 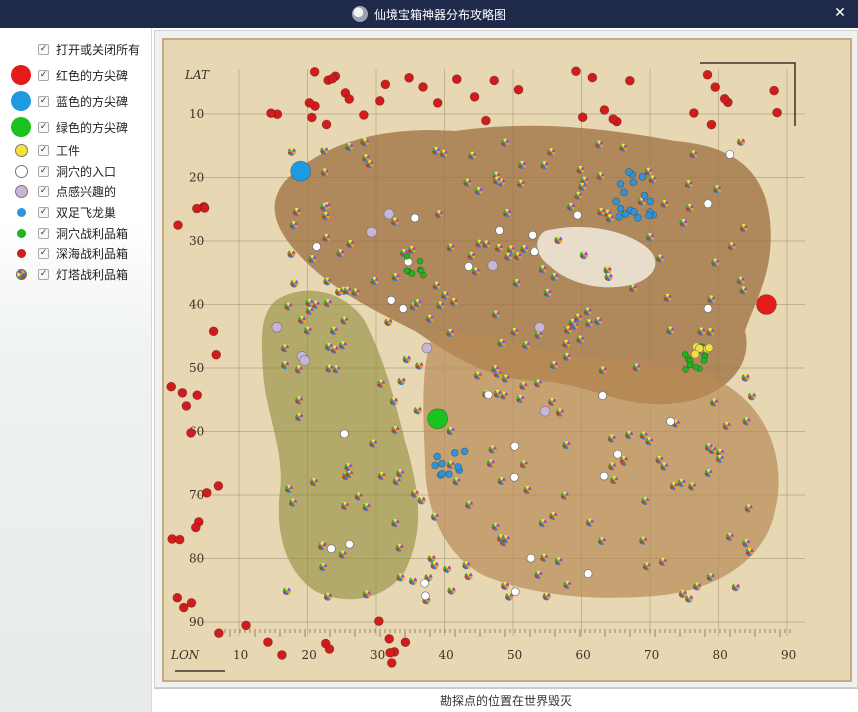 I want to click on cave-loot-crate-marker, so click(x=685, y=354).